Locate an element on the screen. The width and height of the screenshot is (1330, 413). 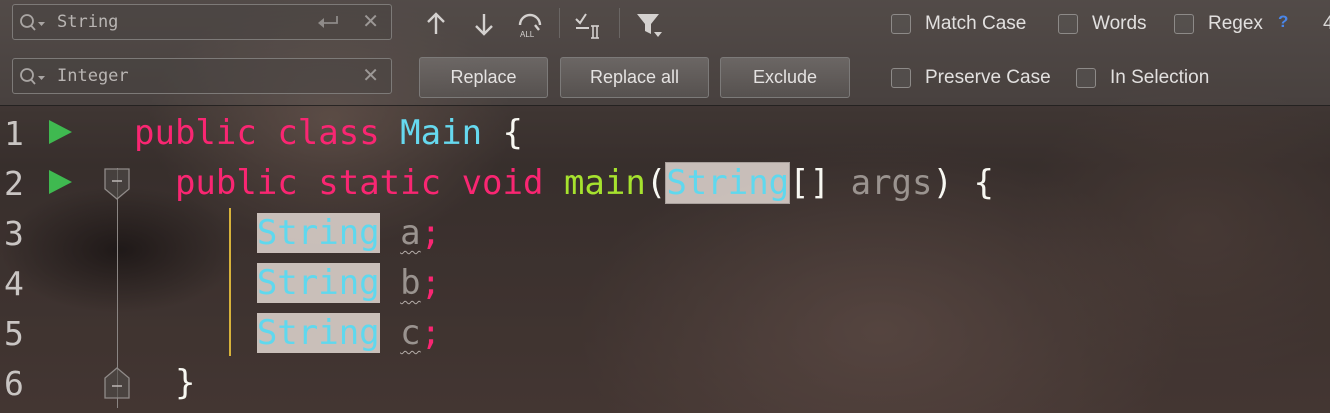
method-name: main is located at coordinates (604, 183).